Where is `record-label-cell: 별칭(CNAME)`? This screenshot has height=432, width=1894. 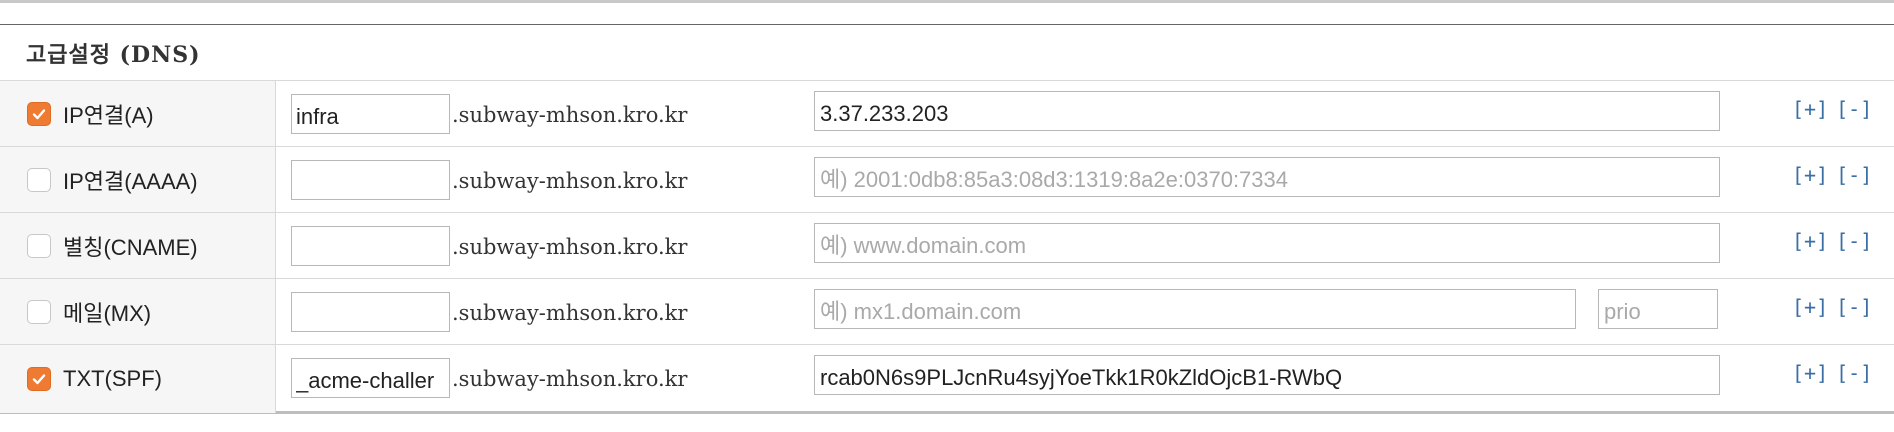 record-label-cell: 별칭(CNAME) is located at coordinates (138, 245).